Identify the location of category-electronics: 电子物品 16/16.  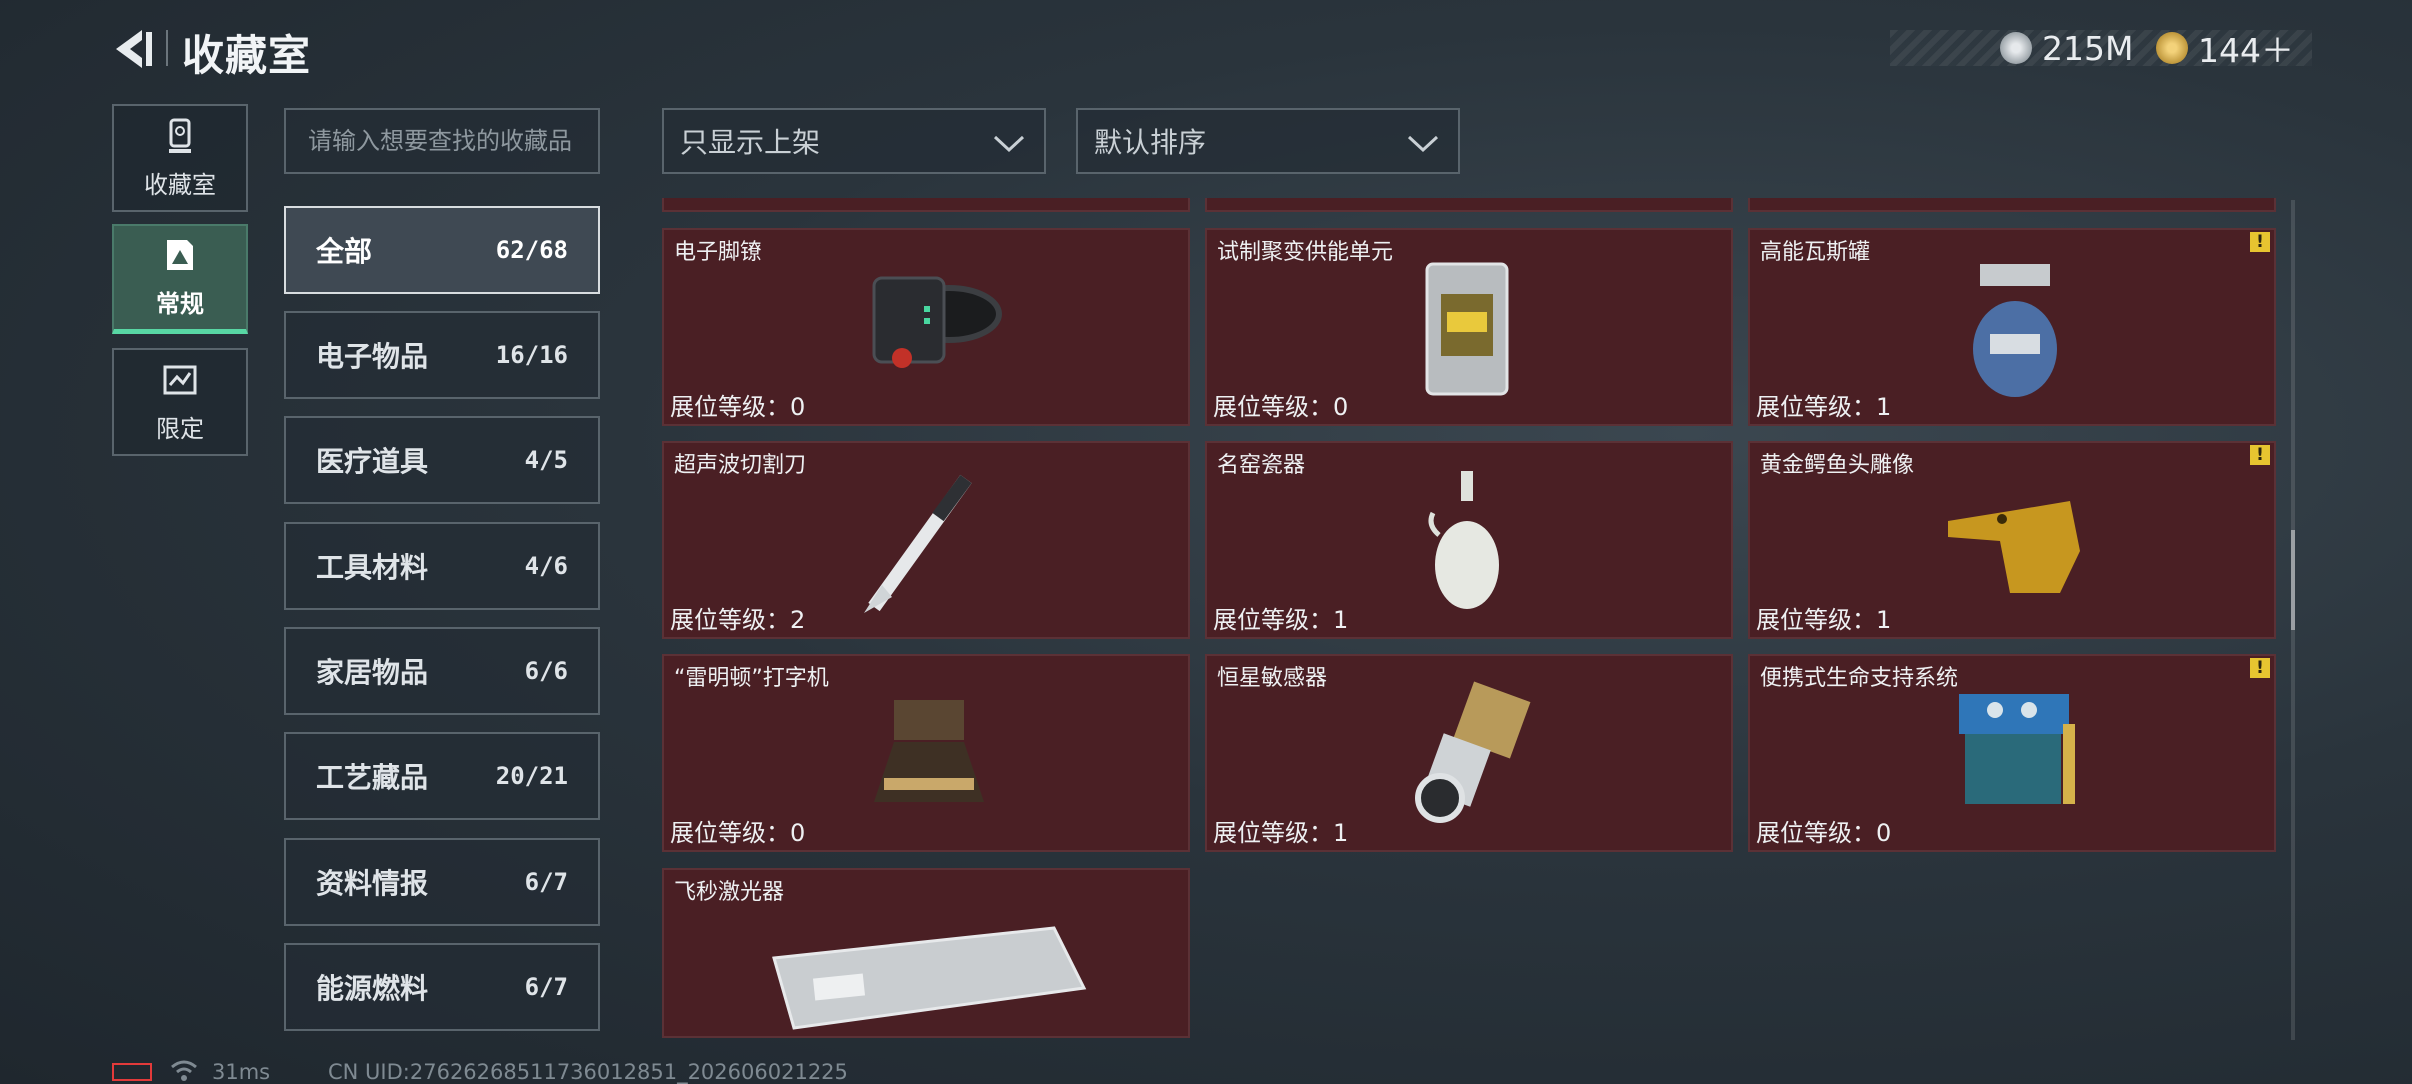
(442, 355).